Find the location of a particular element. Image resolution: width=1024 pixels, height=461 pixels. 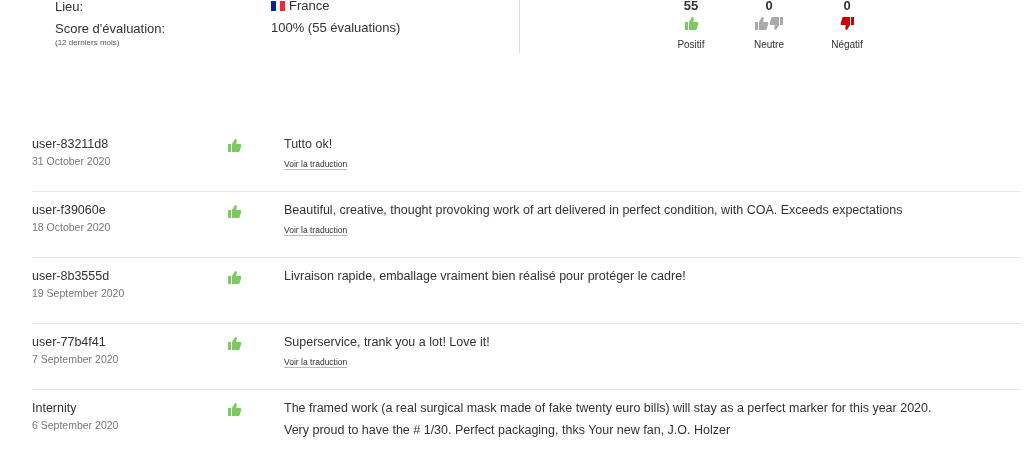

review-date: 6 September 2020 is located at coordinates (76, 425).